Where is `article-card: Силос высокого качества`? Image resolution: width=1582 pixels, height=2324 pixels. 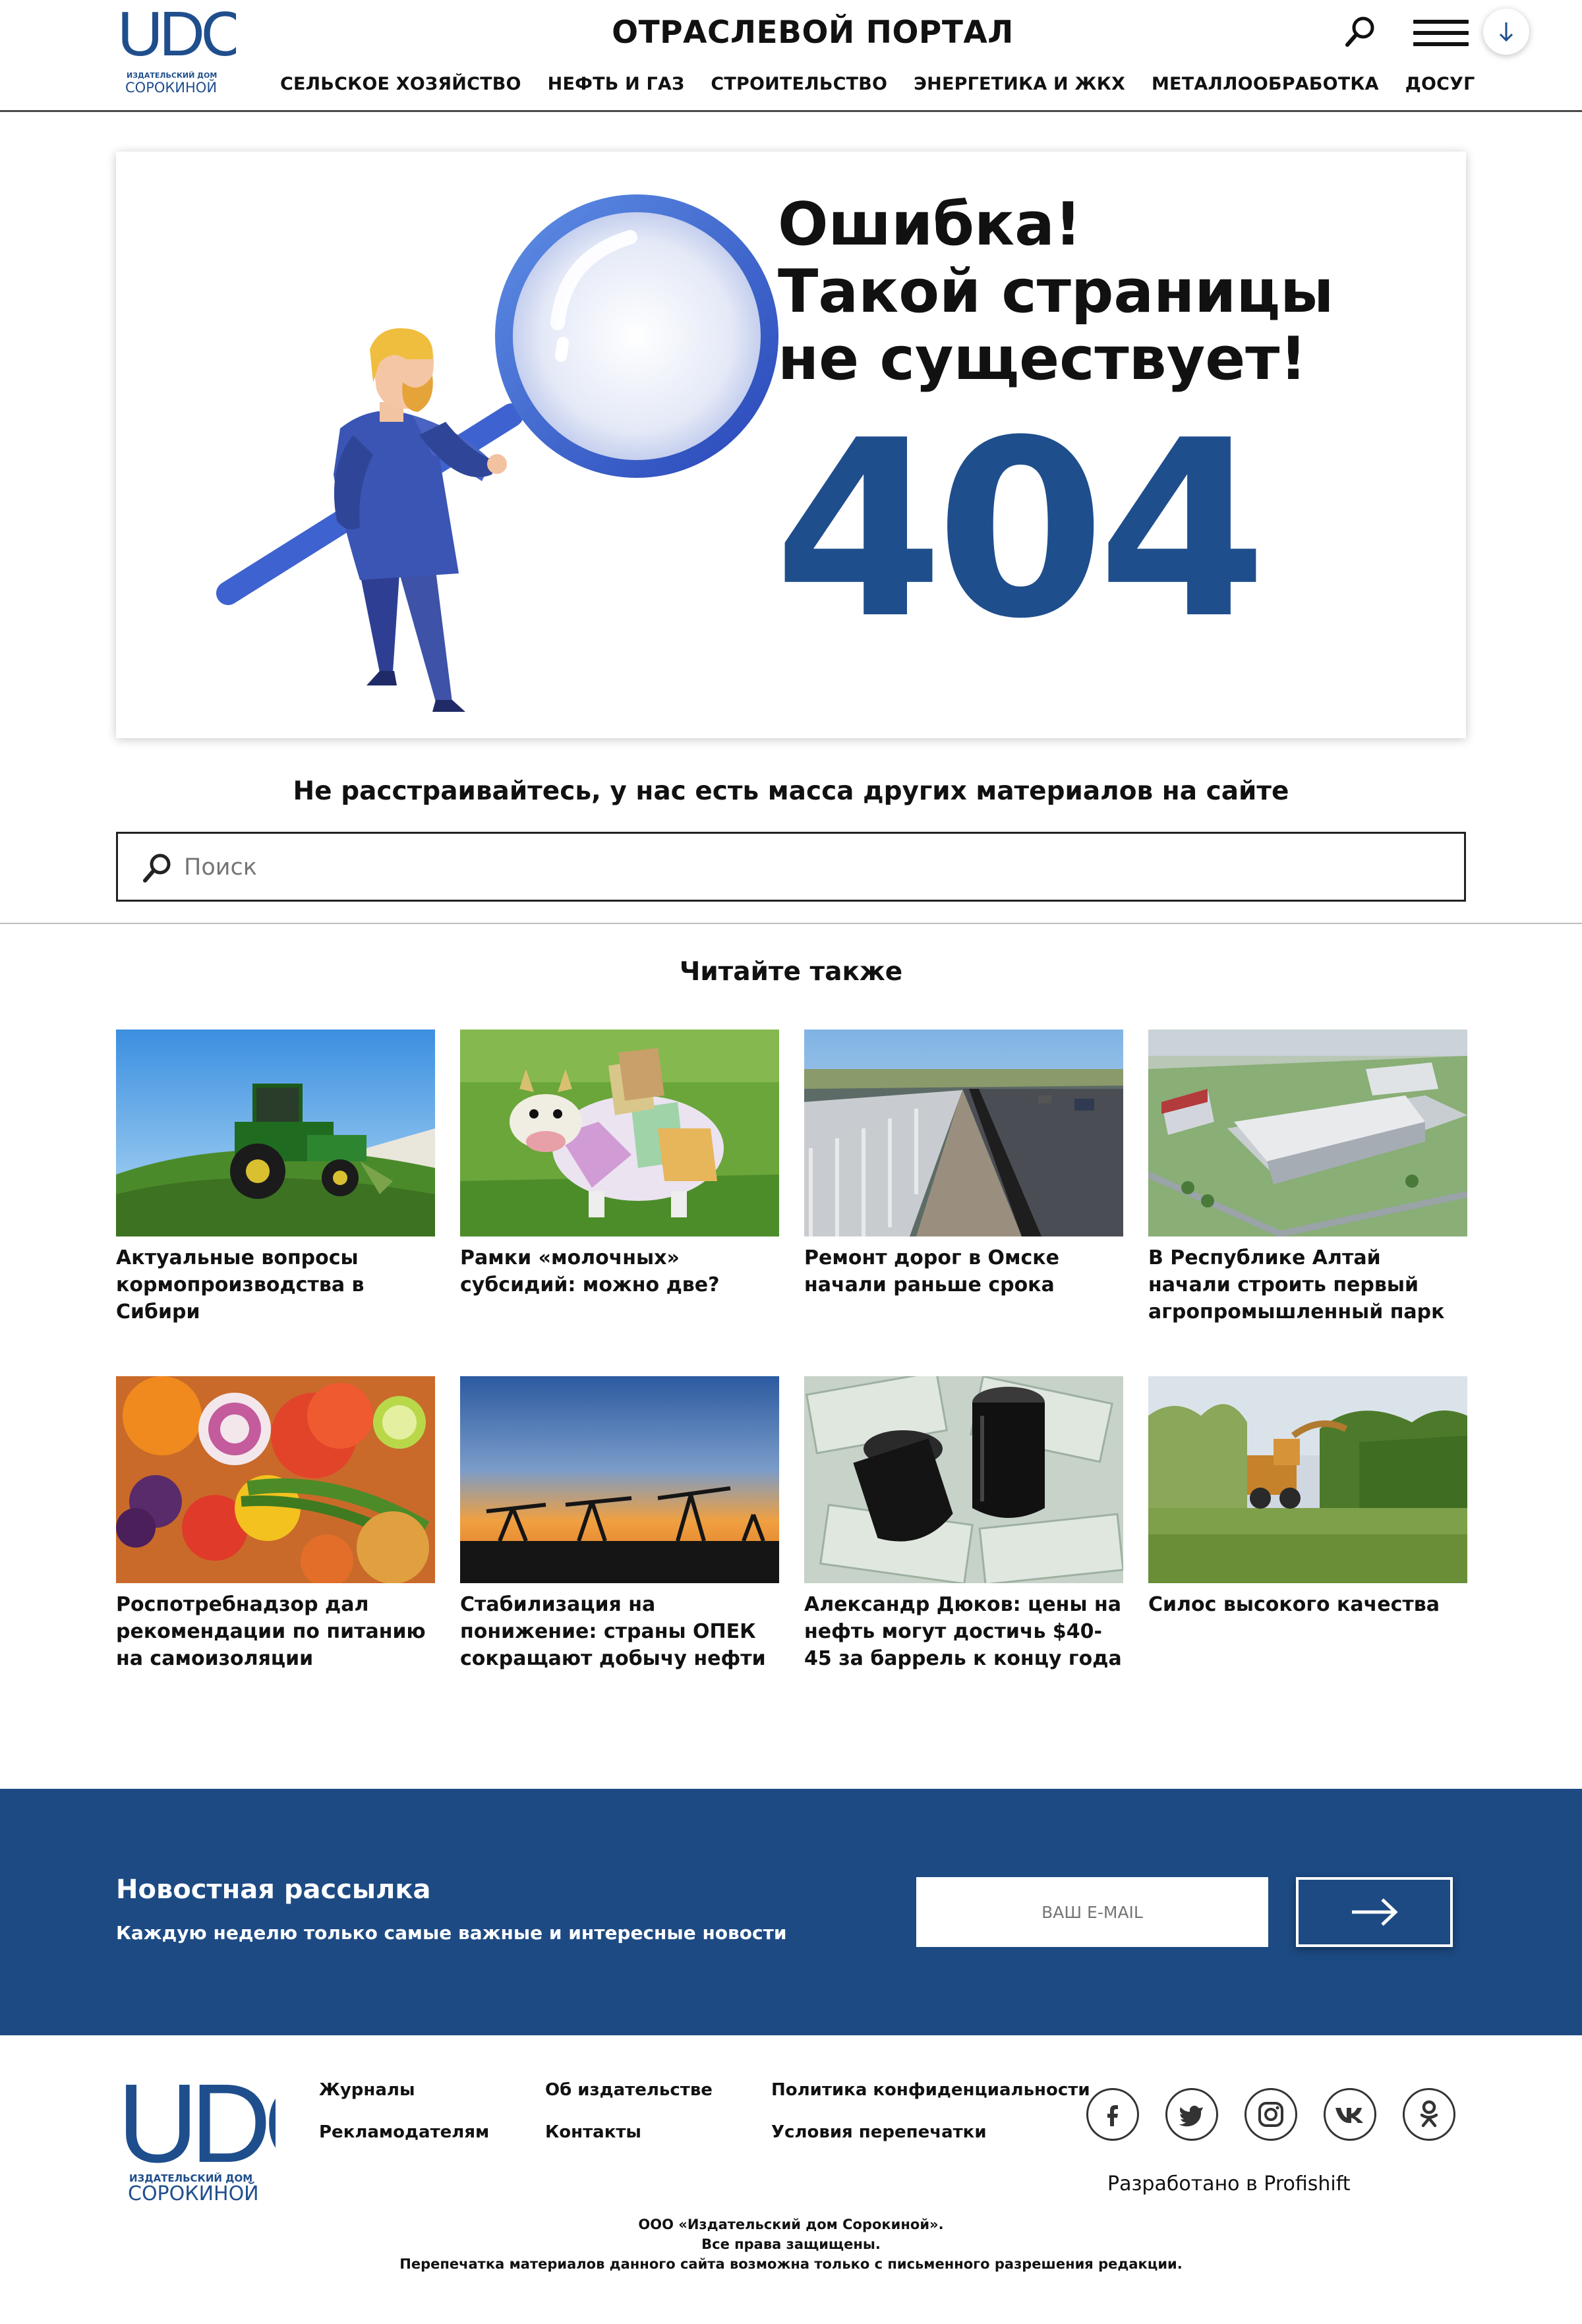
article-card: Силос высокого качества is located at coordinates (1307, 1497).